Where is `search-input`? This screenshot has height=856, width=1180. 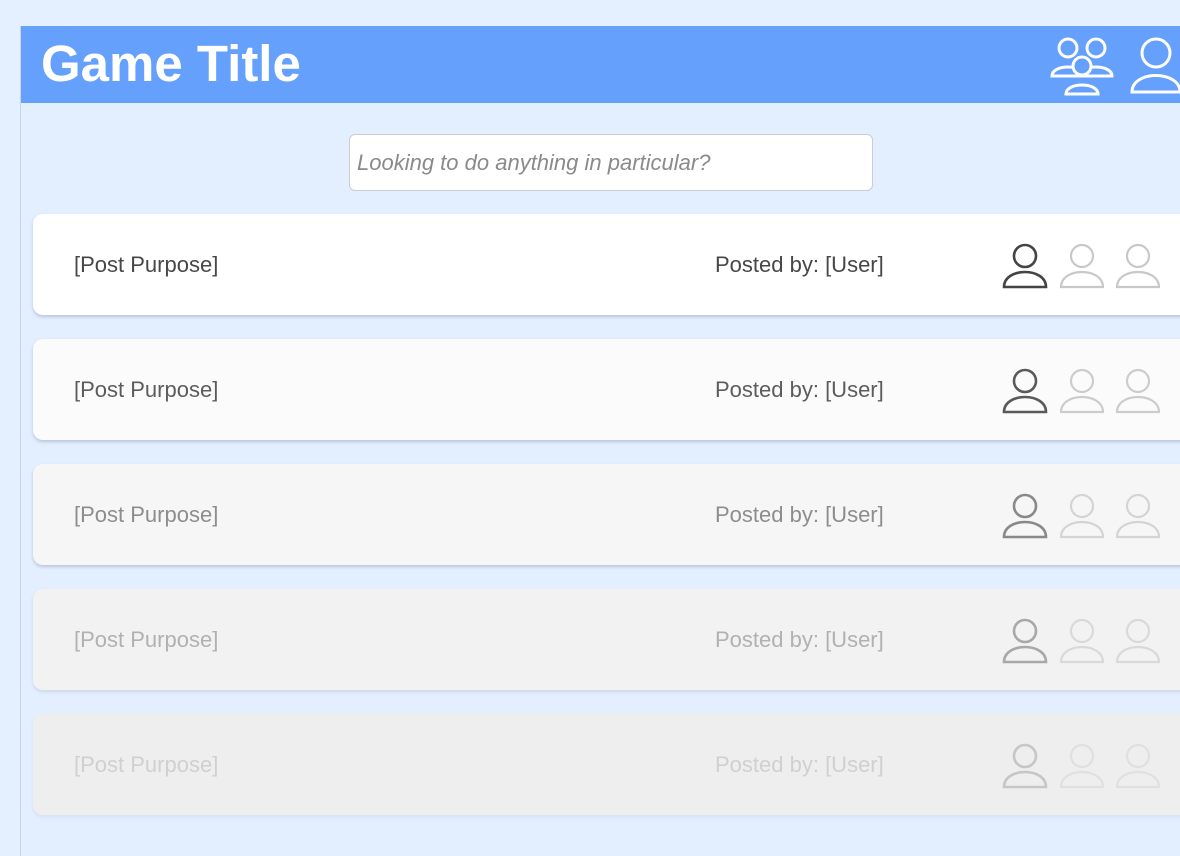
search-input is located at coordinates (611, 162).